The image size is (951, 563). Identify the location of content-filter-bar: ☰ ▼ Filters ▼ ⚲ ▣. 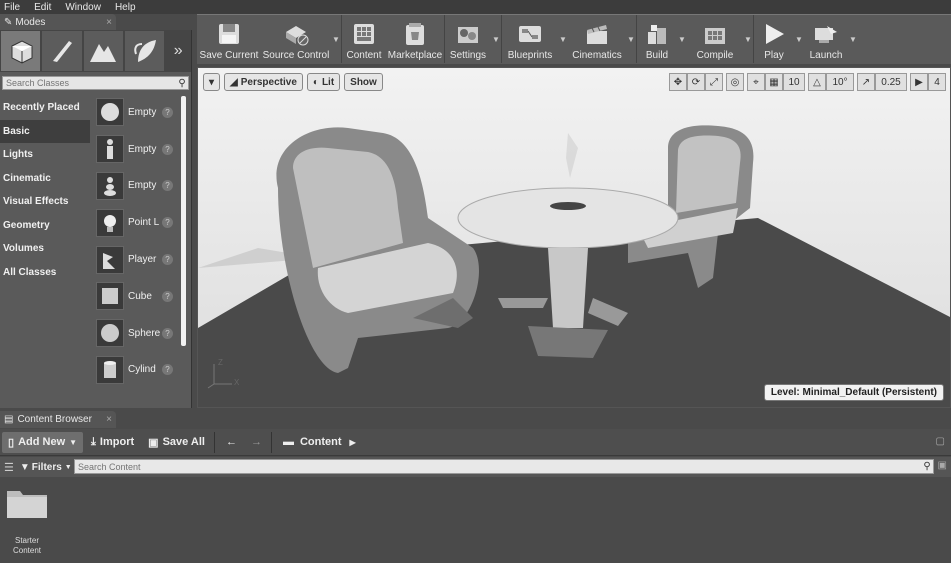
(475, 467).